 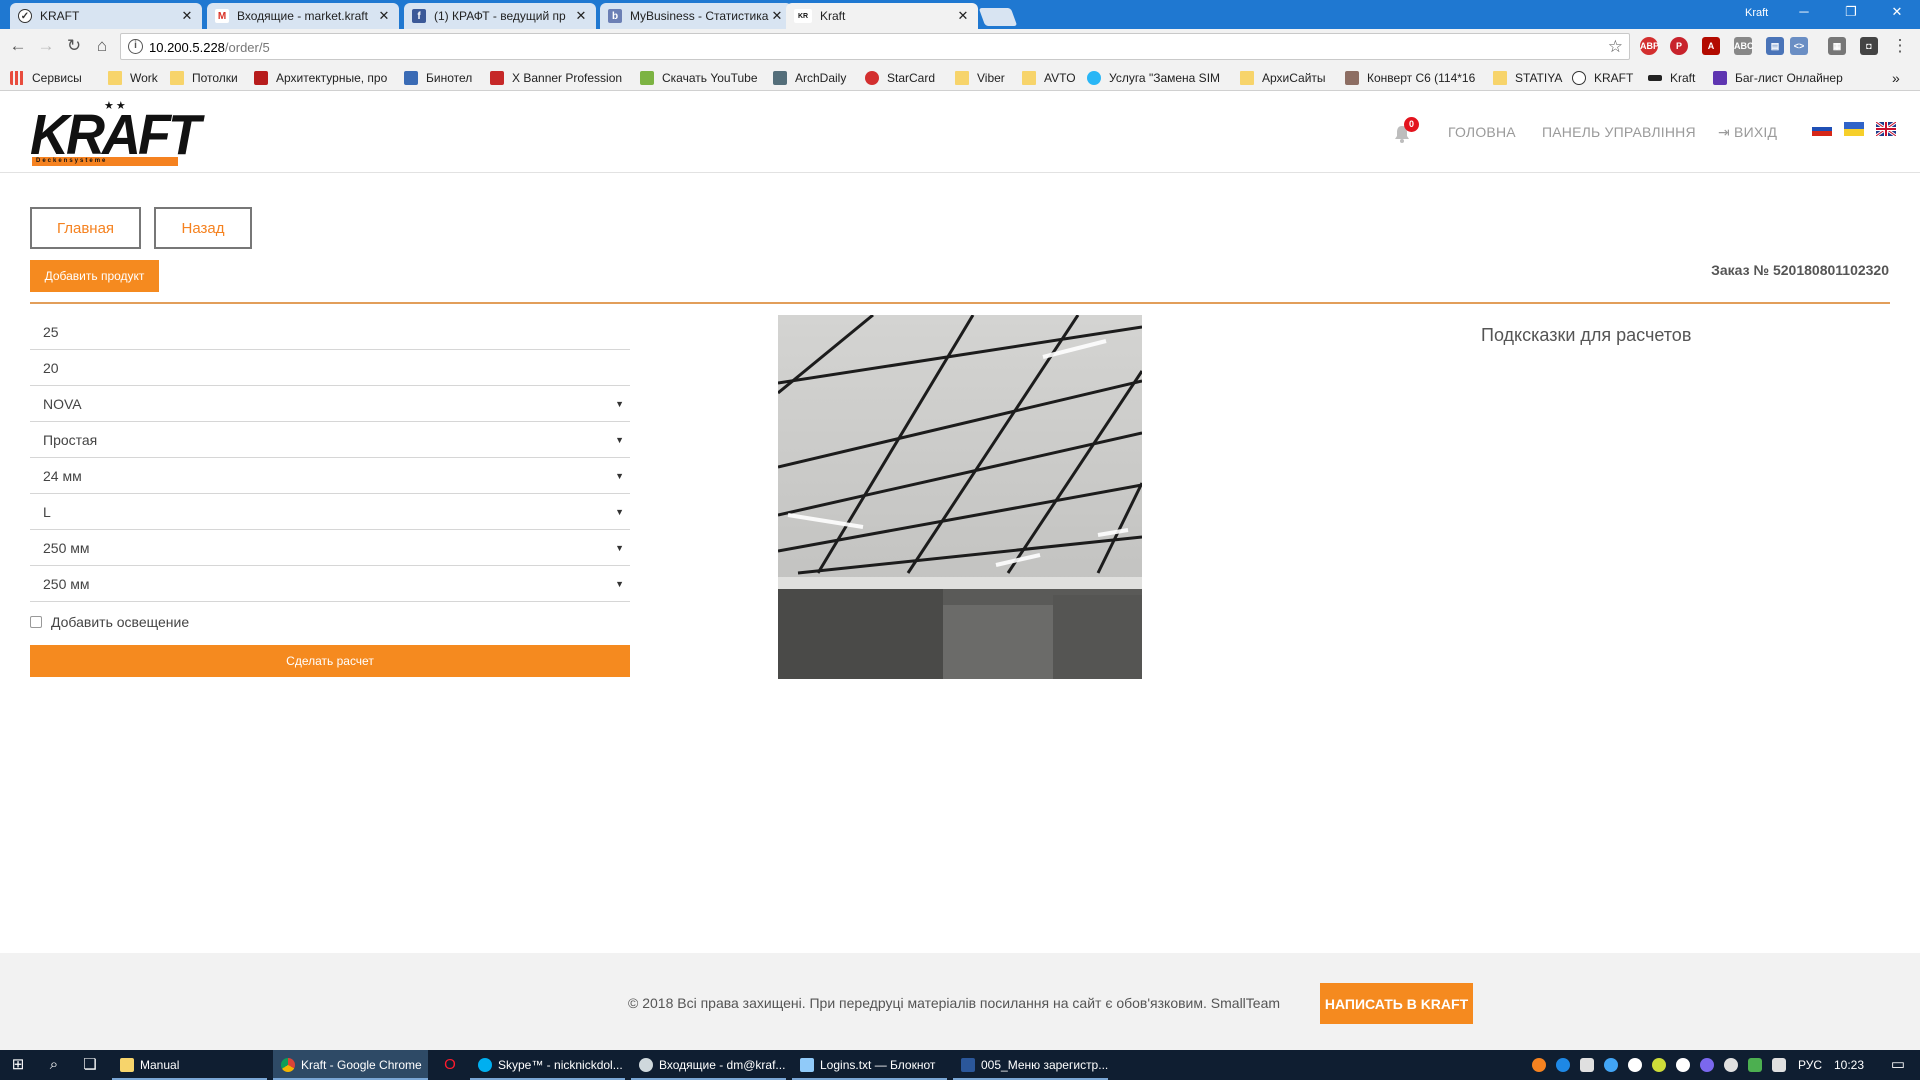 What do you see at coordinates (330, 404) in the screenshot?
I see `collection-select: NOVA ▼` at bounding box center [330, 404].